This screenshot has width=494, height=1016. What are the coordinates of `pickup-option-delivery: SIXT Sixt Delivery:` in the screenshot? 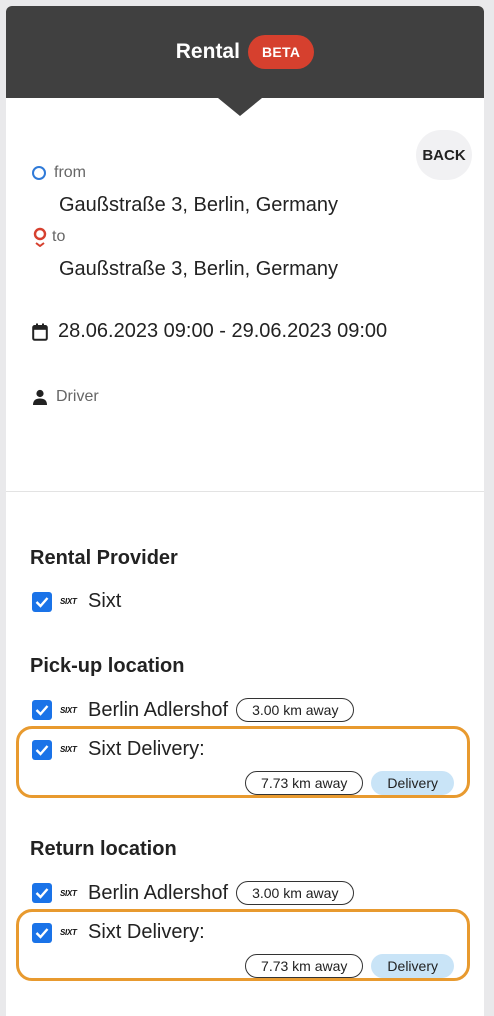 It's located at (118, 749).